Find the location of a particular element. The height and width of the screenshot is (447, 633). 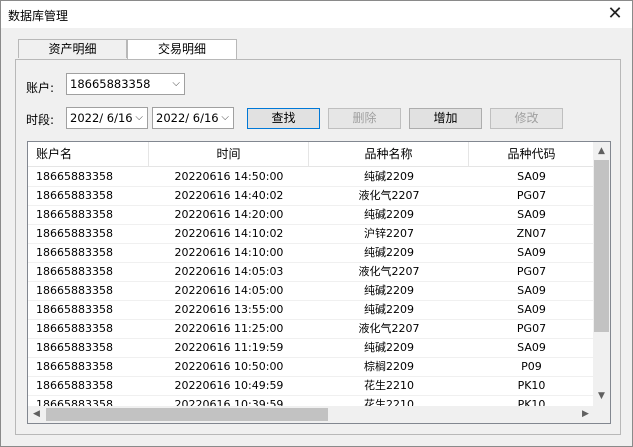

account-select: 18665883358 ⌵ is located at coordinates (125, 84).